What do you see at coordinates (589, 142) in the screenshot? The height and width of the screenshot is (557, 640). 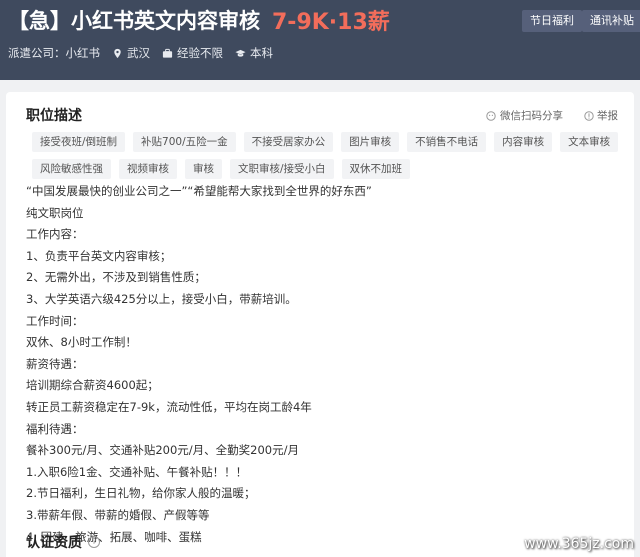 I see `job-tag: 文本审核` at bounding box center [589, 142].